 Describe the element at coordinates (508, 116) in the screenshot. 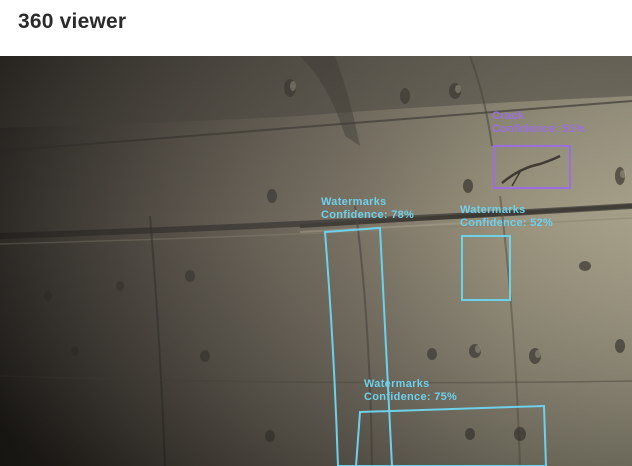

I see `detection-class: Crack` at that location.